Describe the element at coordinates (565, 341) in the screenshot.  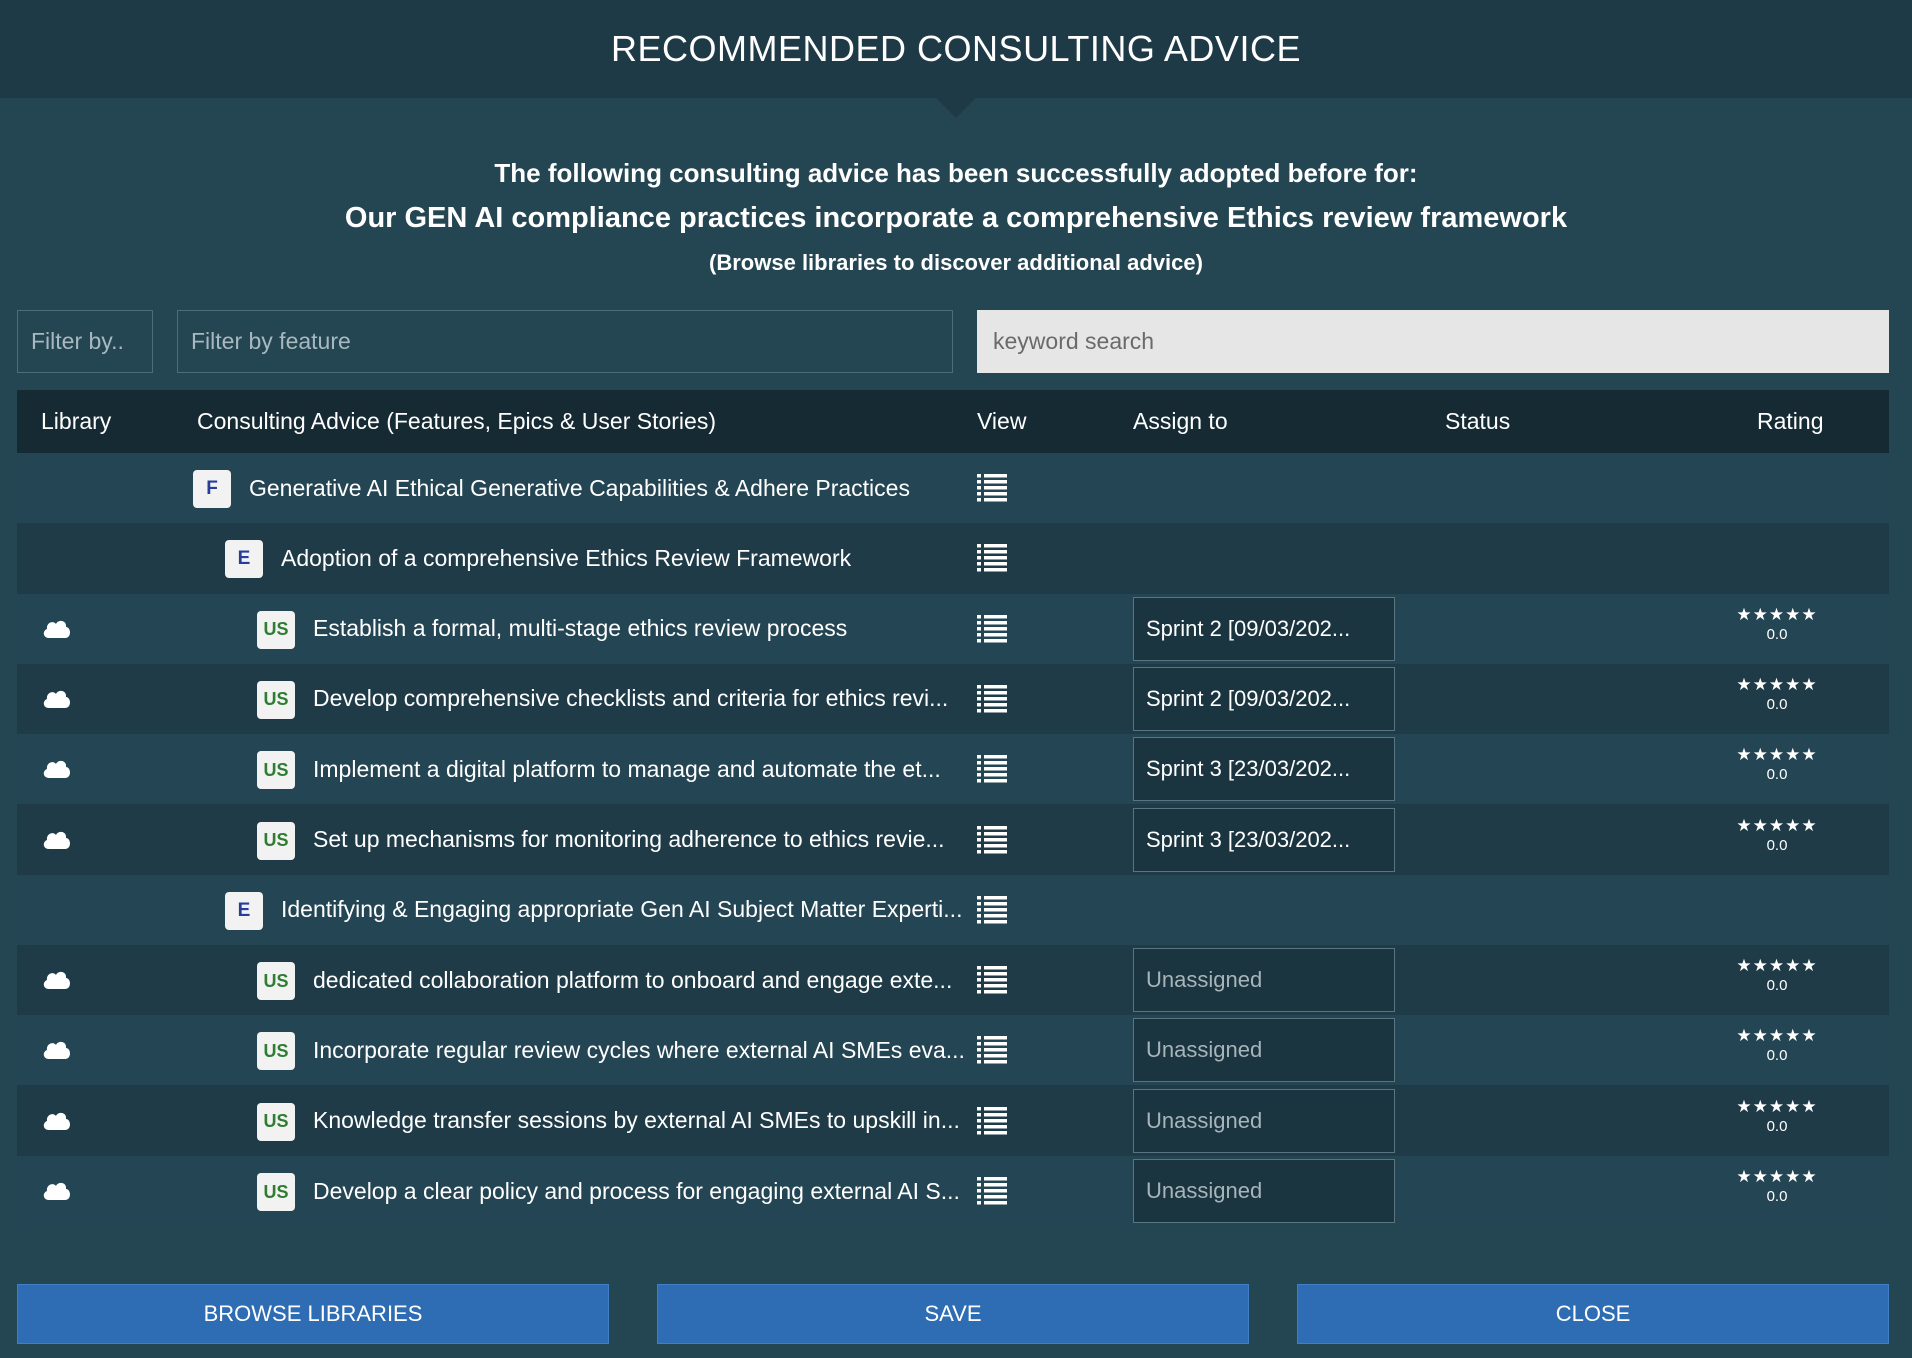
I see `feature-filter-dropdown: Filter by feature` at that location.